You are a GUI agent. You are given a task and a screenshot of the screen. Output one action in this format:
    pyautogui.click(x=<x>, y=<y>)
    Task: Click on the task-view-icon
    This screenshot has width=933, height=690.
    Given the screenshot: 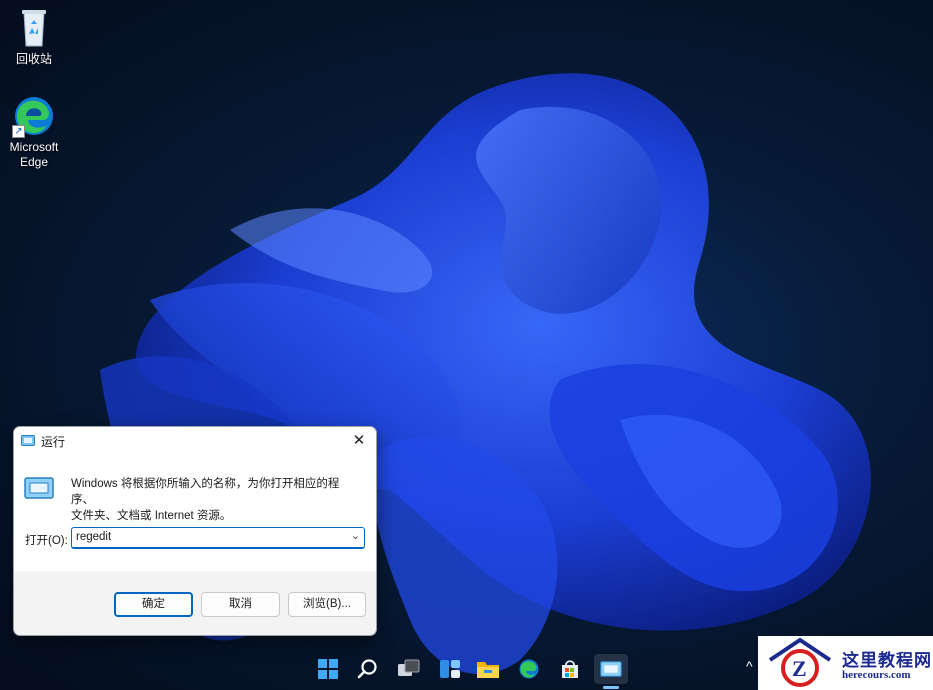 What is the action you would take?
    pyautogui.click(x=409, y=669)
    